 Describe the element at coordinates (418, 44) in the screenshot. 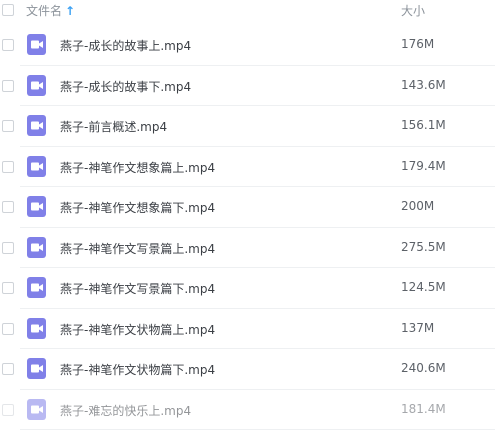

I see `file-size: 176M` at that location.